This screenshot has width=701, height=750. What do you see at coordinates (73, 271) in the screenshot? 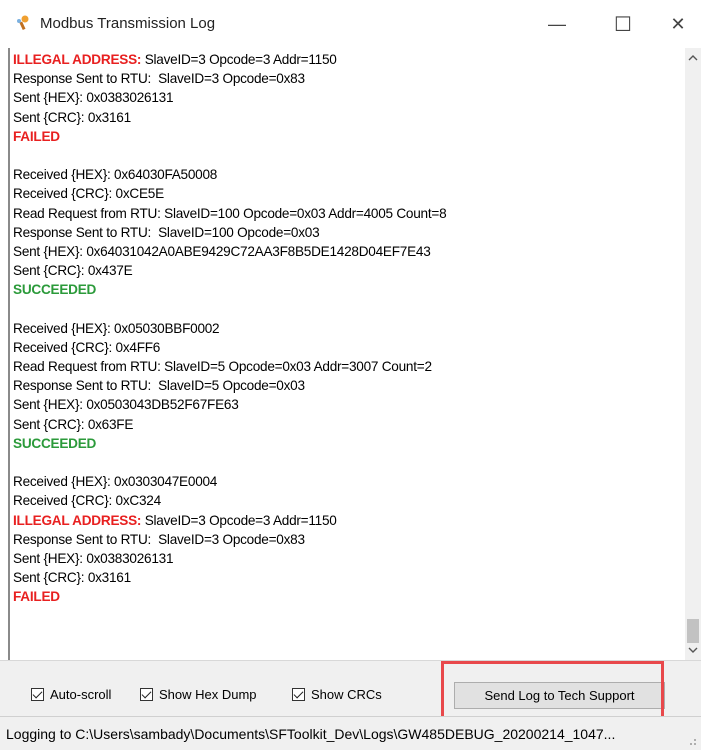
I see `log-line-text: Sent {CRC}: 0x437E` at bounding box center [73, 271].